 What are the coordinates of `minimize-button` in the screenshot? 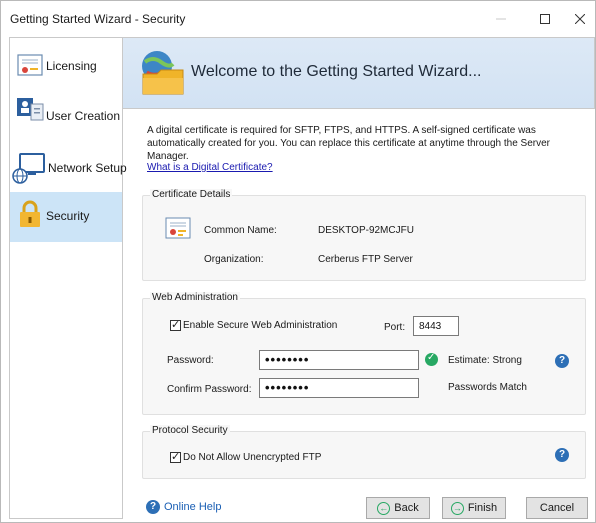 It's located at (501, 19).